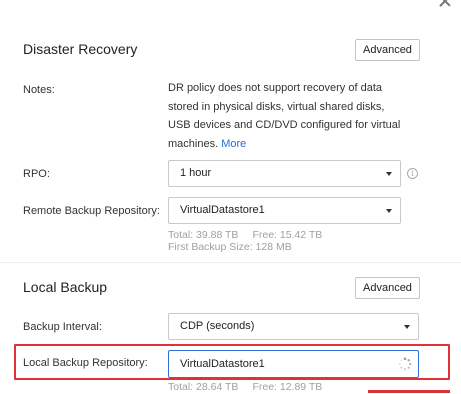  I want to click on local-repo-label: Local Backup Repository:, so click(85, 363).